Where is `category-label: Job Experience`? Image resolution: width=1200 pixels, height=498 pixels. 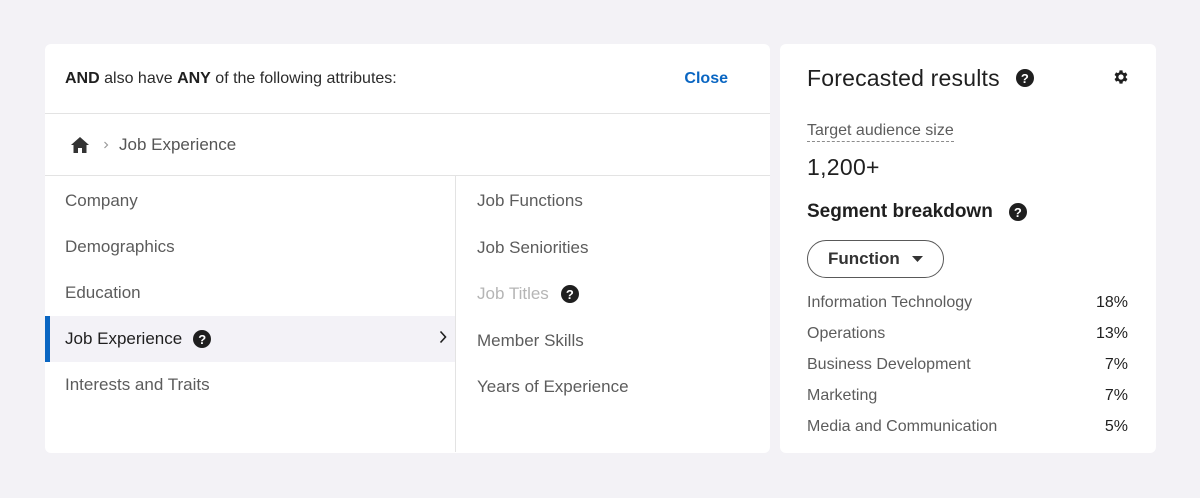 category-label: Job Experience is located at coordinates (124, 338).